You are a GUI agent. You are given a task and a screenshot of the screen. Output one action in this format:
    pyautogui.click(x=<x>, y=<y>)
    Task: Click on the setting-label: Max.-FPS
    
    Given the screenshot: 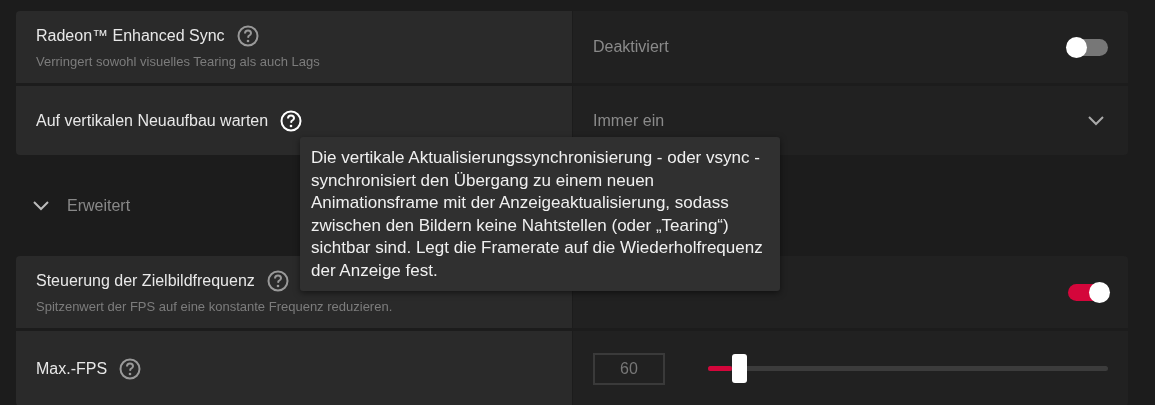 What is the action you would take?
    pyautogui.click(x=72, y=368)
    